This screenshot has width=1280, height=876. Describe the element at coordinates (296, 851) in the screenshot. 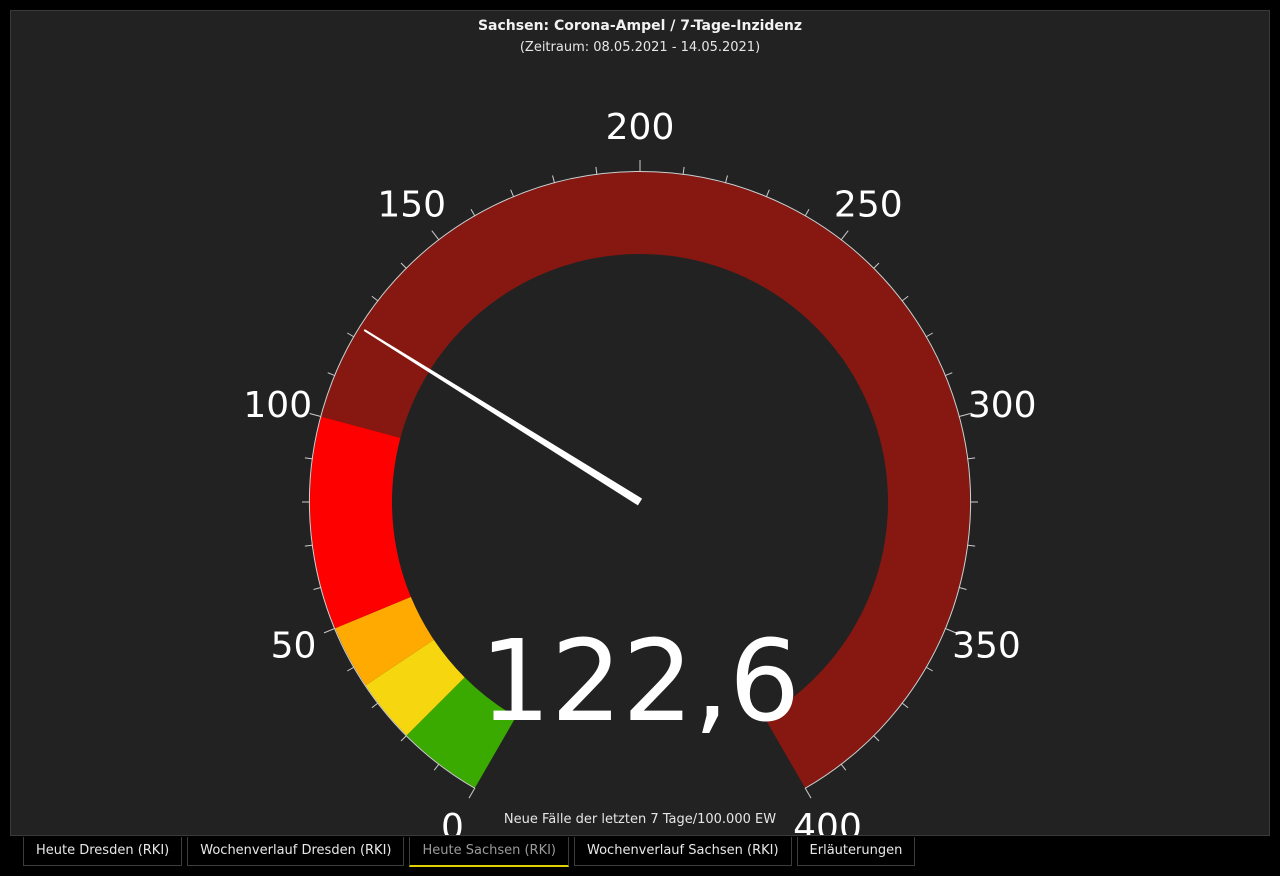

I see `tab-wochenverlauf-dresden: Wochenverlauf Dresden (RKI)` at that location.